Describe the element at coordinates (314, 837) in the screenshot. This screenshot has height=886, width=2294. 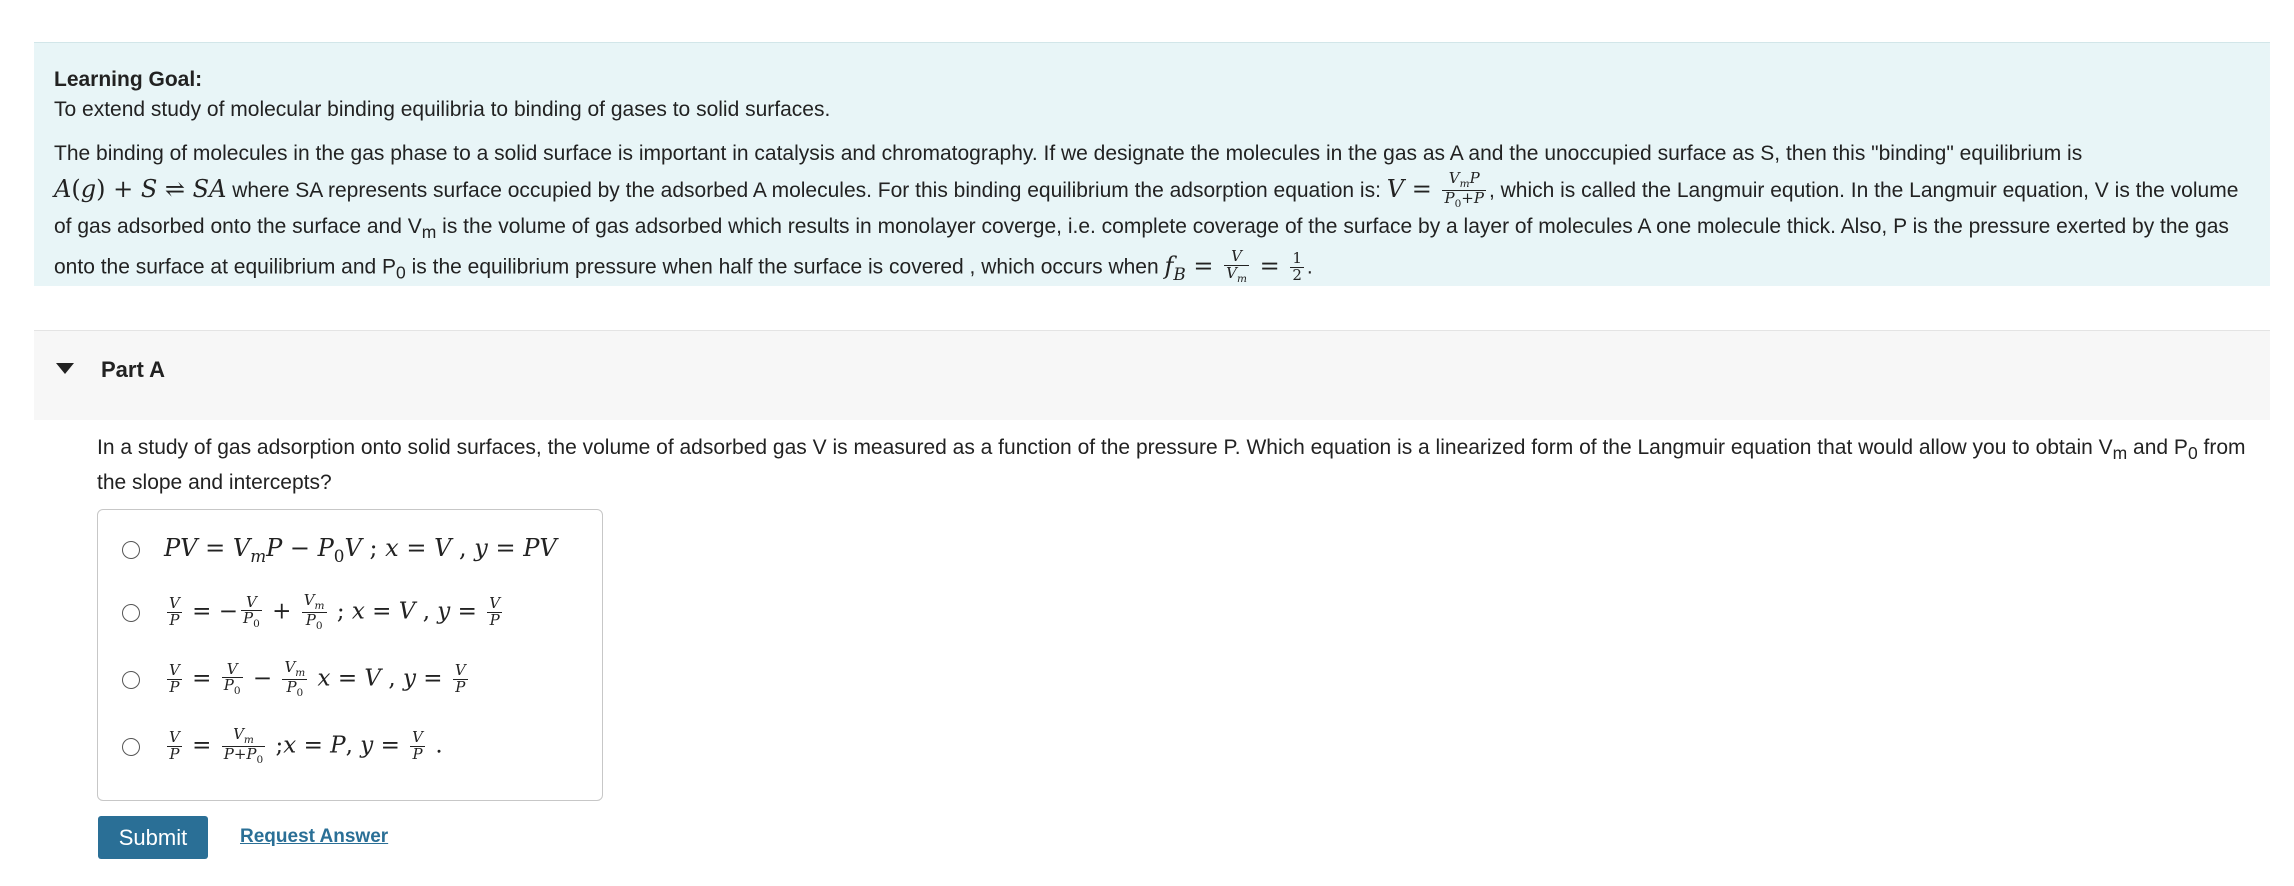
I see `request-answer-link: Request Answer` at that location.